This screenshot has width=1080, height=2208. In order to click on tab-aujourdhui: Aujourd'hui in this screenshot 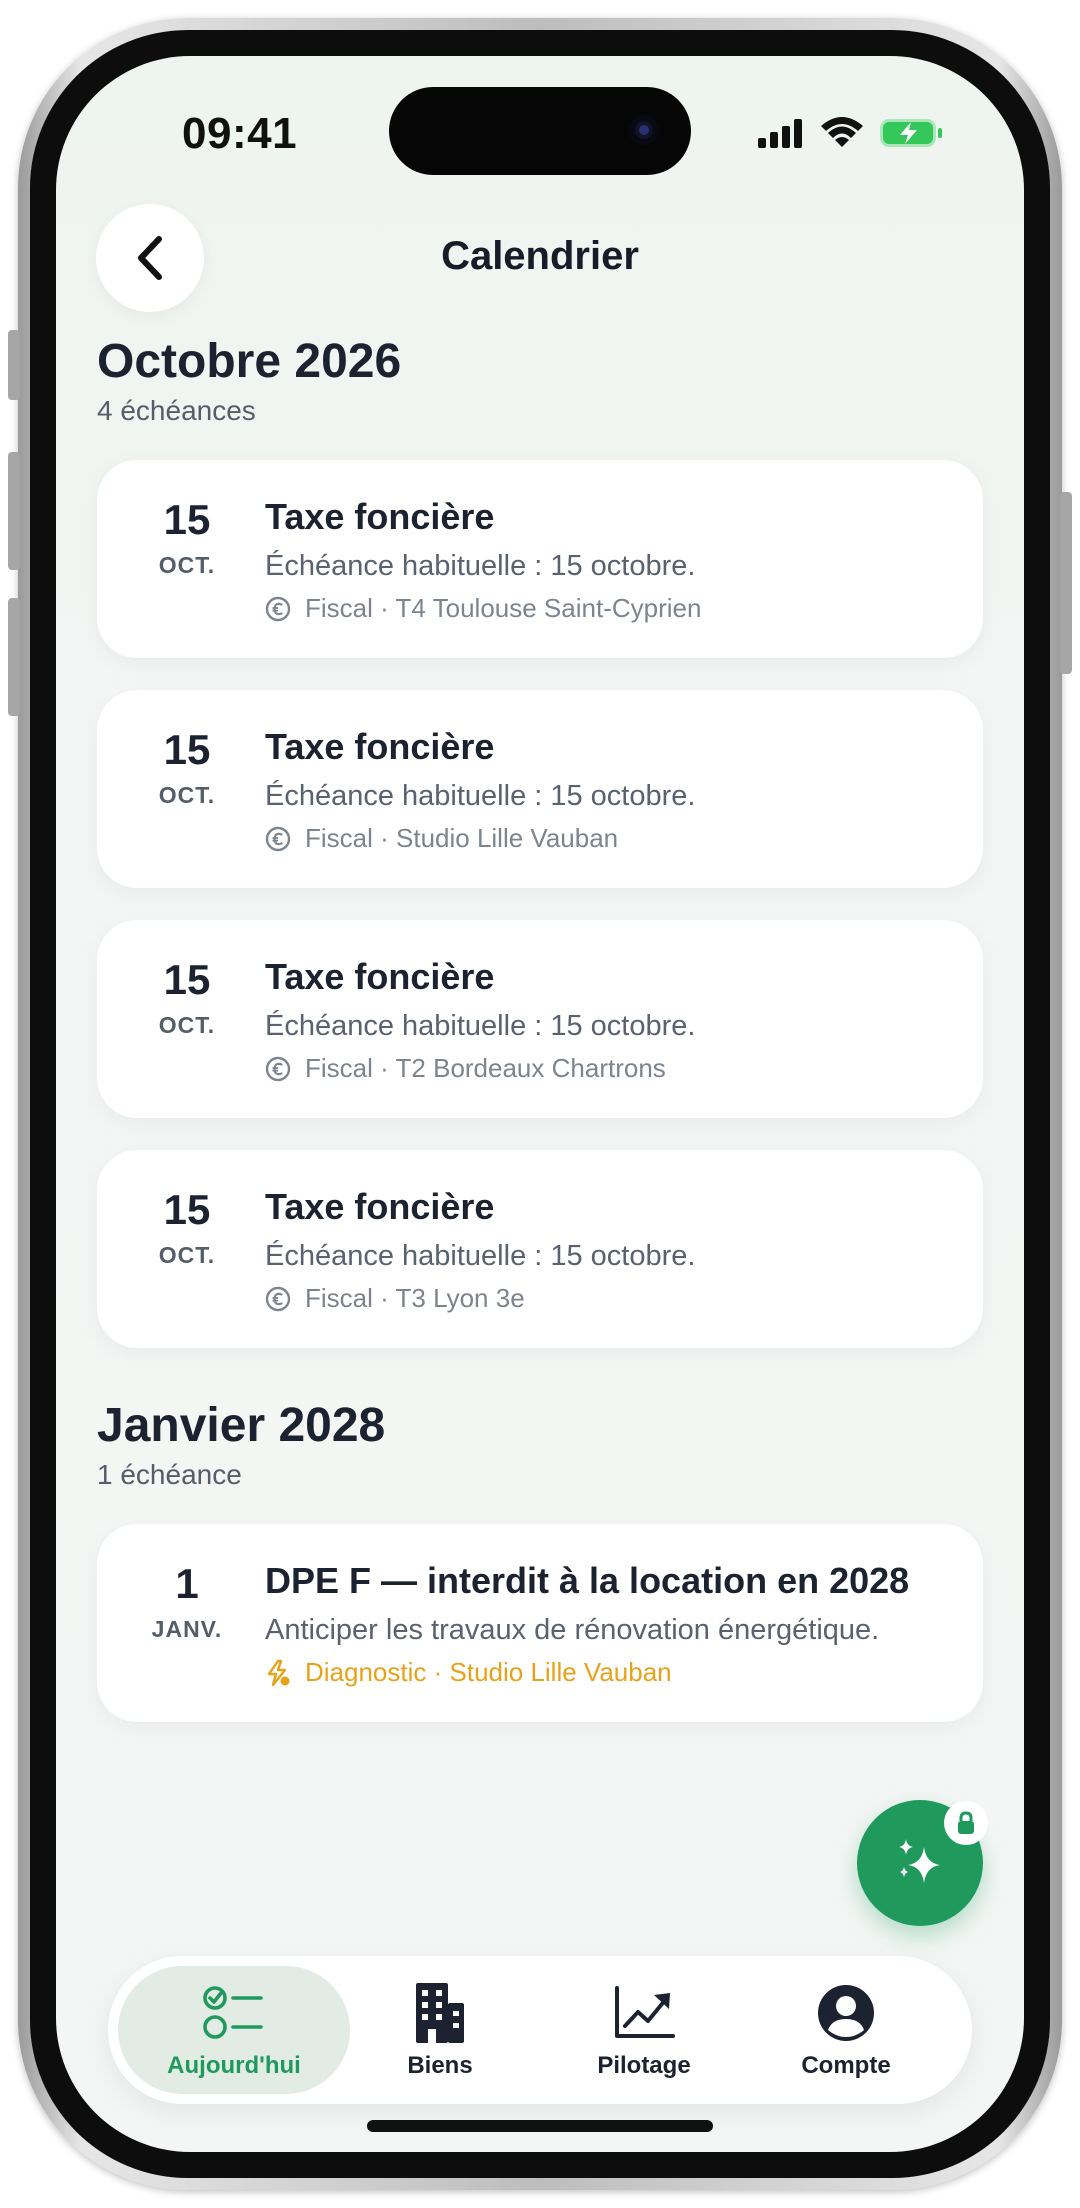, I will do `click(234, 2030)`.